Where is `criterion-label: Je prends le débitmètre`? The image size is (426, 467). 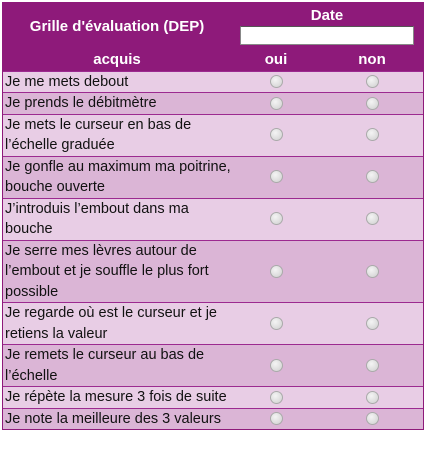
criterion-label: Je prends le débitmètre is located at coordinates (117, 103).